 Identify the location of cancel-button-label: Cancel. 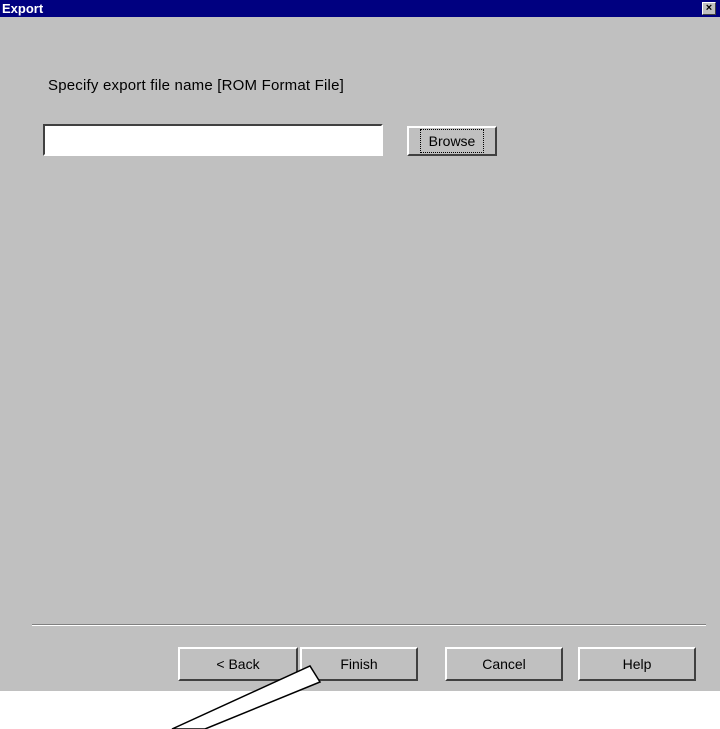
(504, 664).